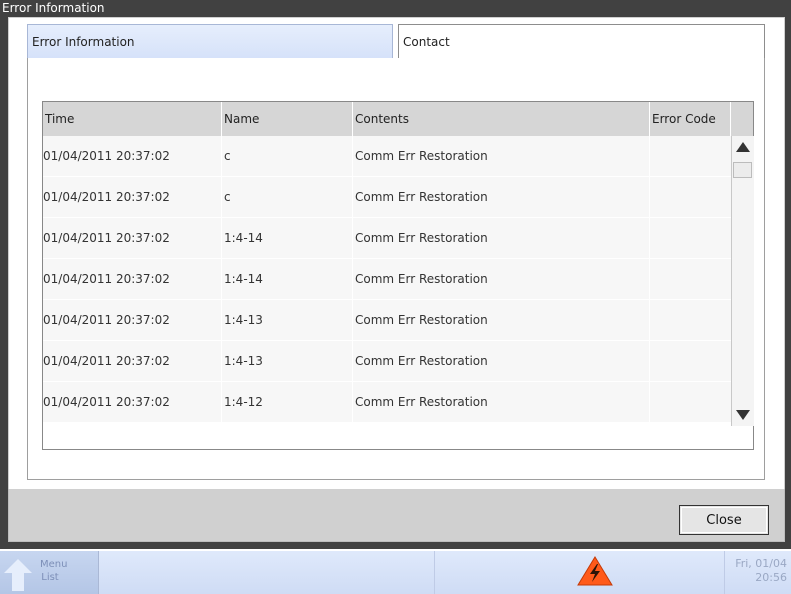  Describe the element at coordinates (242, 119) in the screenshot. I see `column-header-name: Name` at that location.